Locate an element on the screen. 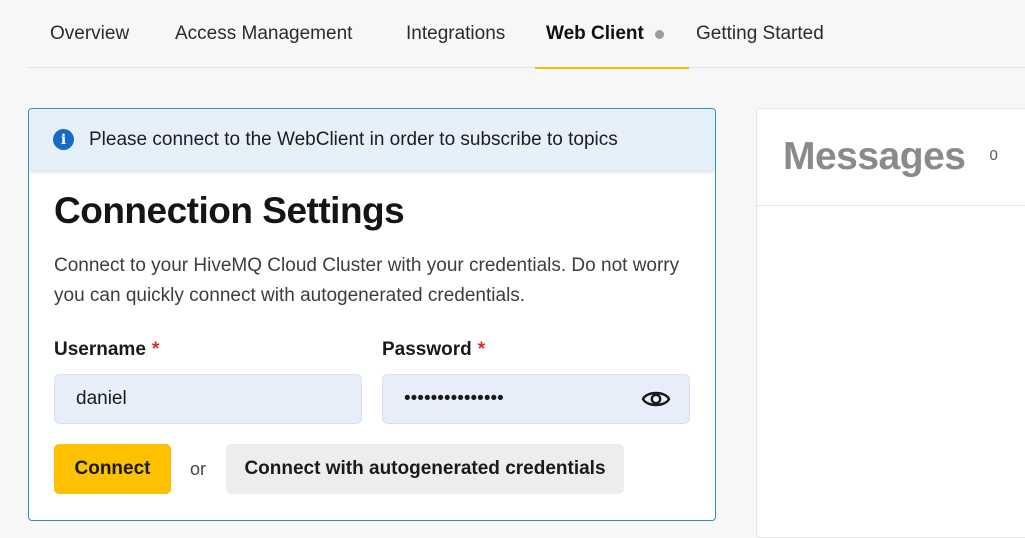 The height and width of the screenshot is (538, 1025). password-input: ••••••••••••••• is located at coordinates (536, 399).